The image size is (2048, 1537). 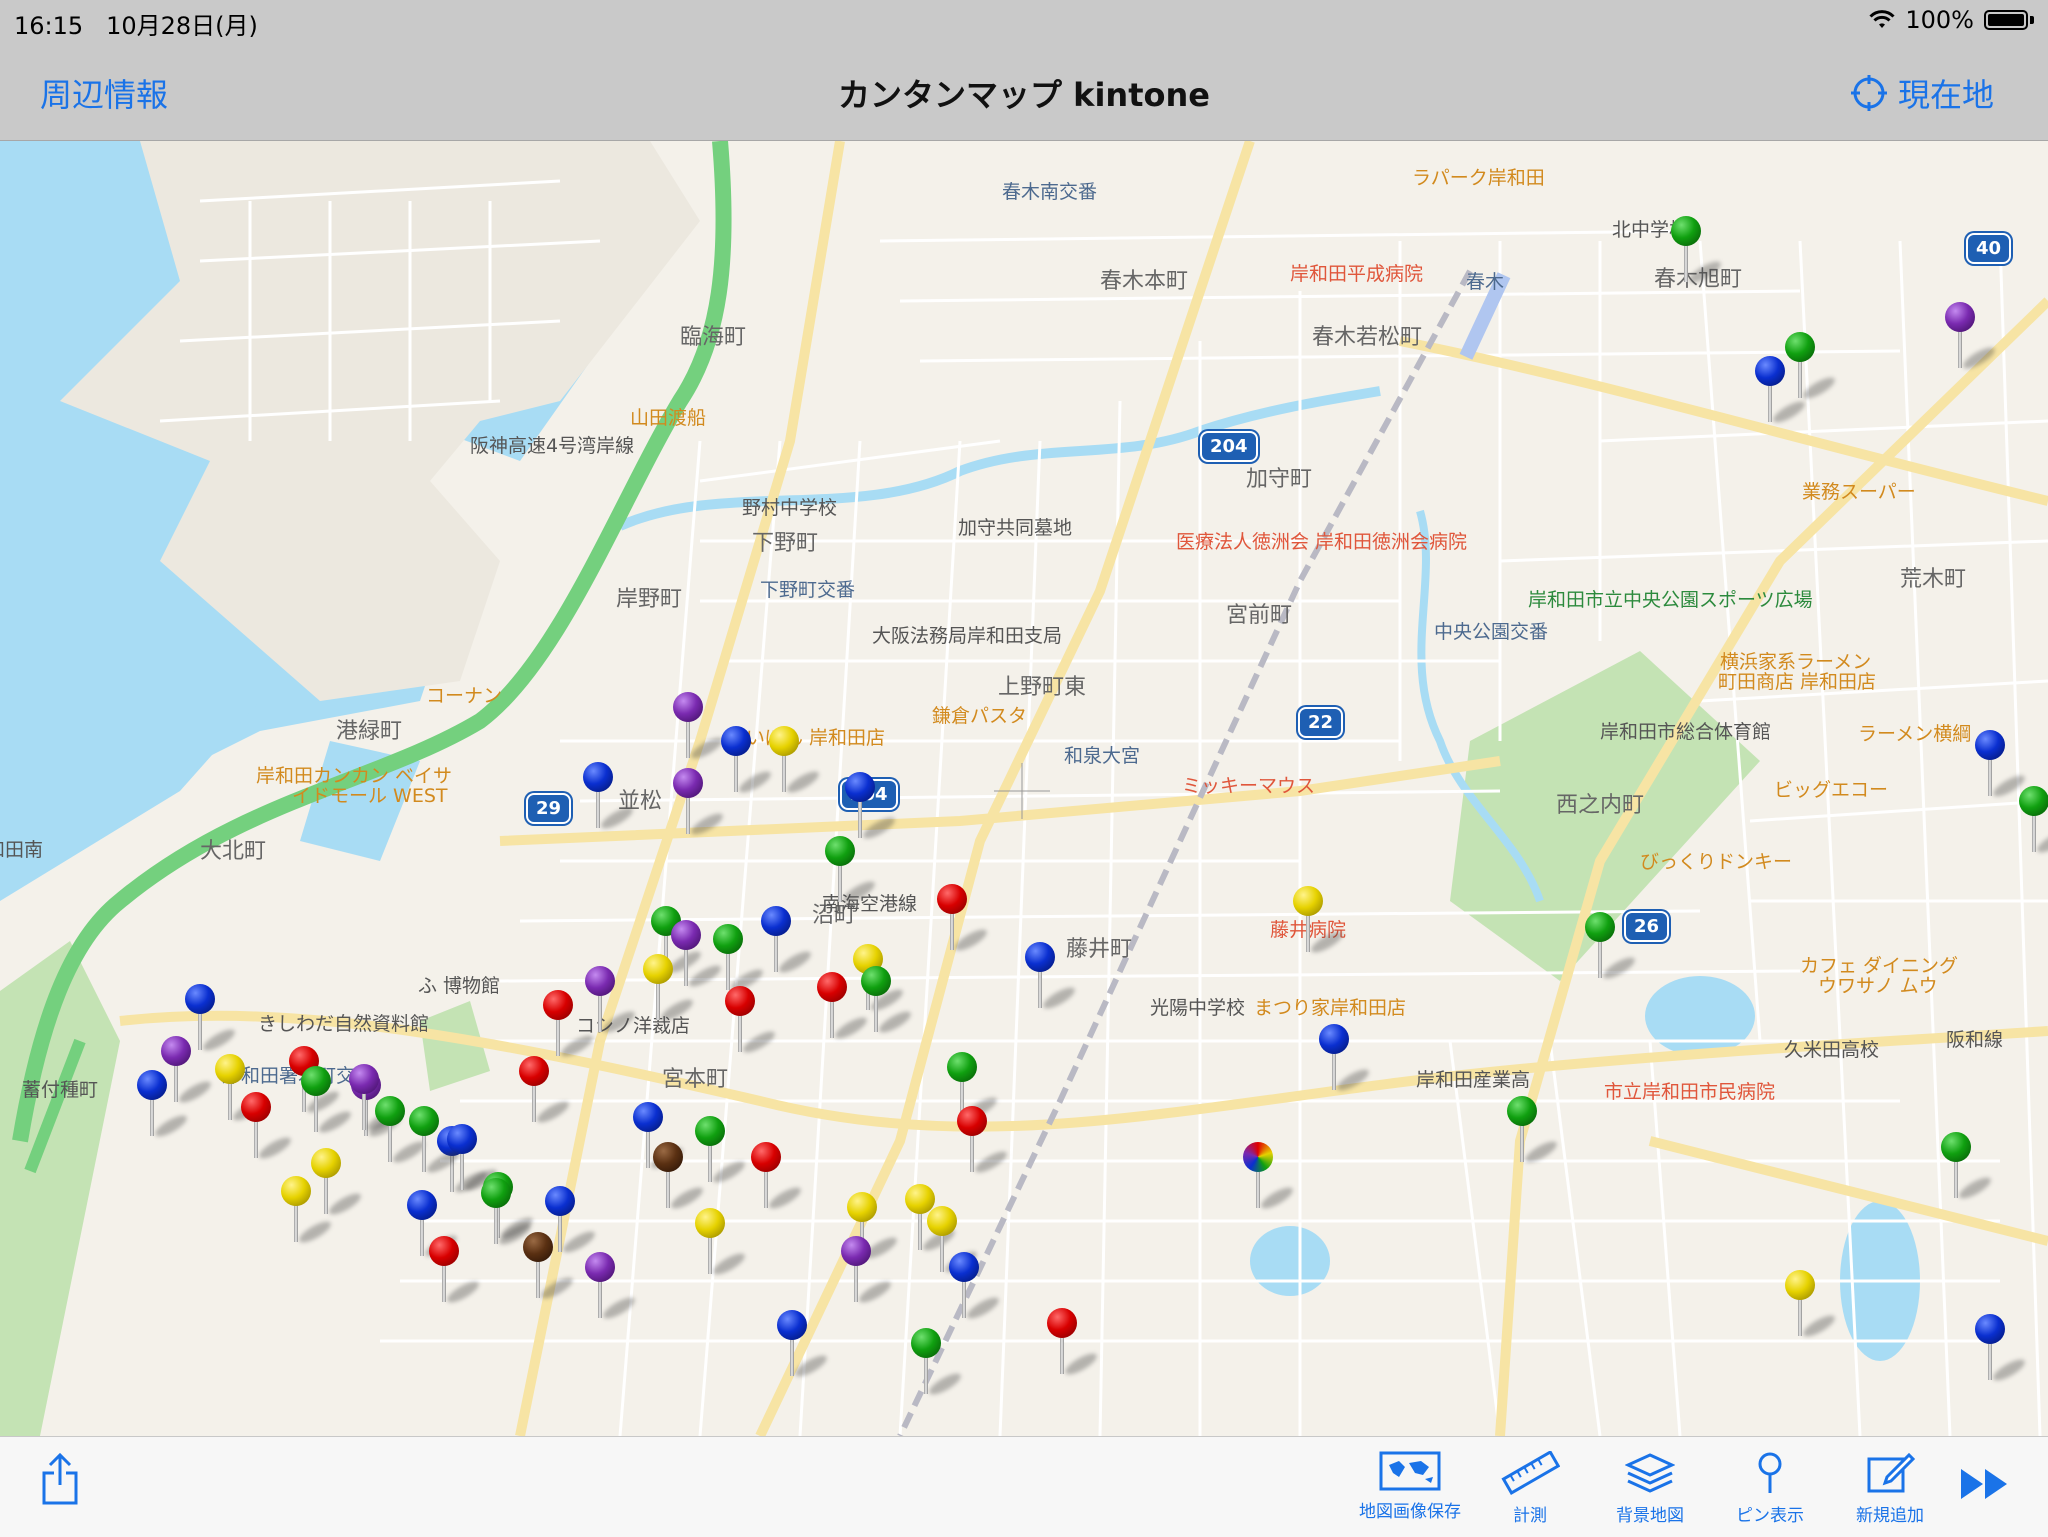 What do you see at coordinates (1650, 1488) in the screenshot?
I see `background-map-button: 背景地図` at bounding box center [1650, 1488].